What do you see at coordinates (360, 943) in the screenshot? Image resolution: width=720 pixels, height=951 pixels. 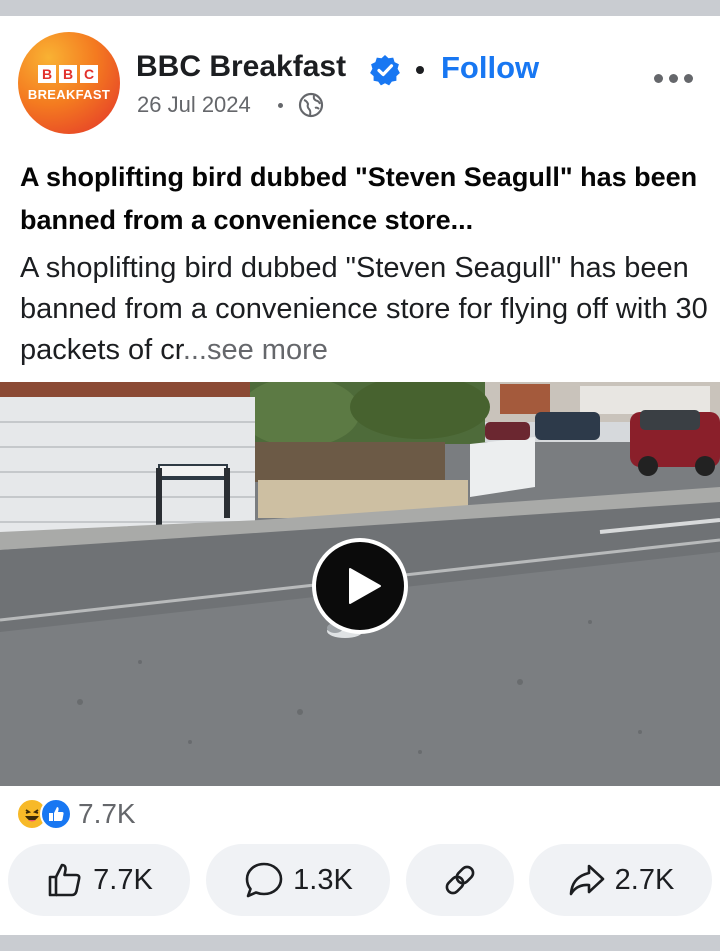 I see `feed-separator-bottom` at bounding box center [360, 943].